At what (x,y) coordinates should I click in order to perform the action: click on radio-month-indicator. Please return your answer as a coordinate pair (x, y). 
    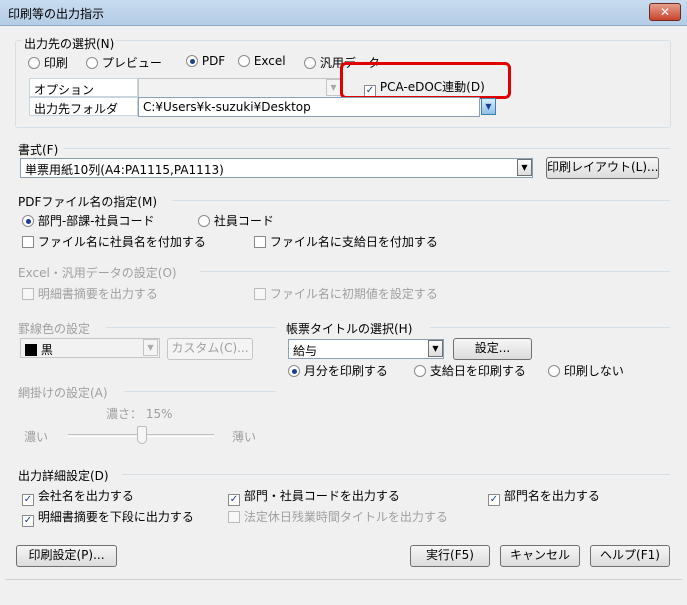
    Looking at the image, I should click on (294, 371).